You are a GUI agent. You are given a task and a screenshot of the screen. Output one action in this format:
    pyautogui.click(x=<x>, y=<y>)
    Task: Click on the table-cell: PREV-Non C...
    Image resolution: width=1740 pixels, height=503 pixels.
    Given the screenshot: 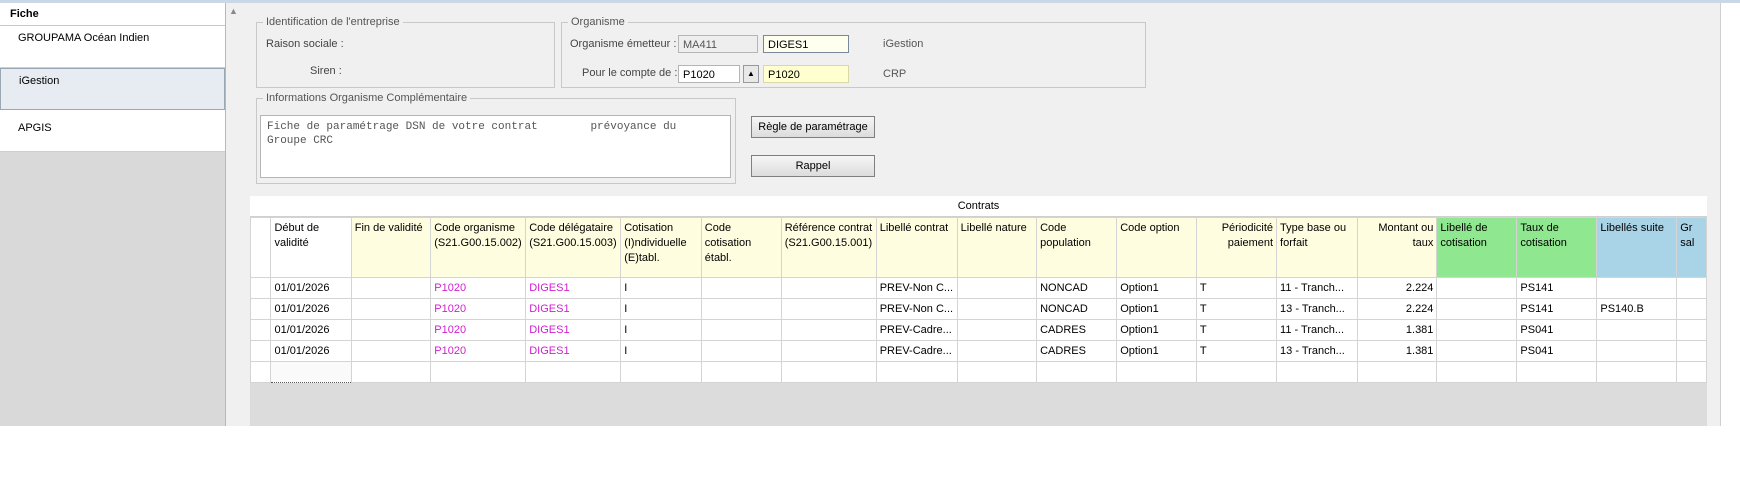 What is the action you would take?
    pyautogui.click(x=916, y=309)
    